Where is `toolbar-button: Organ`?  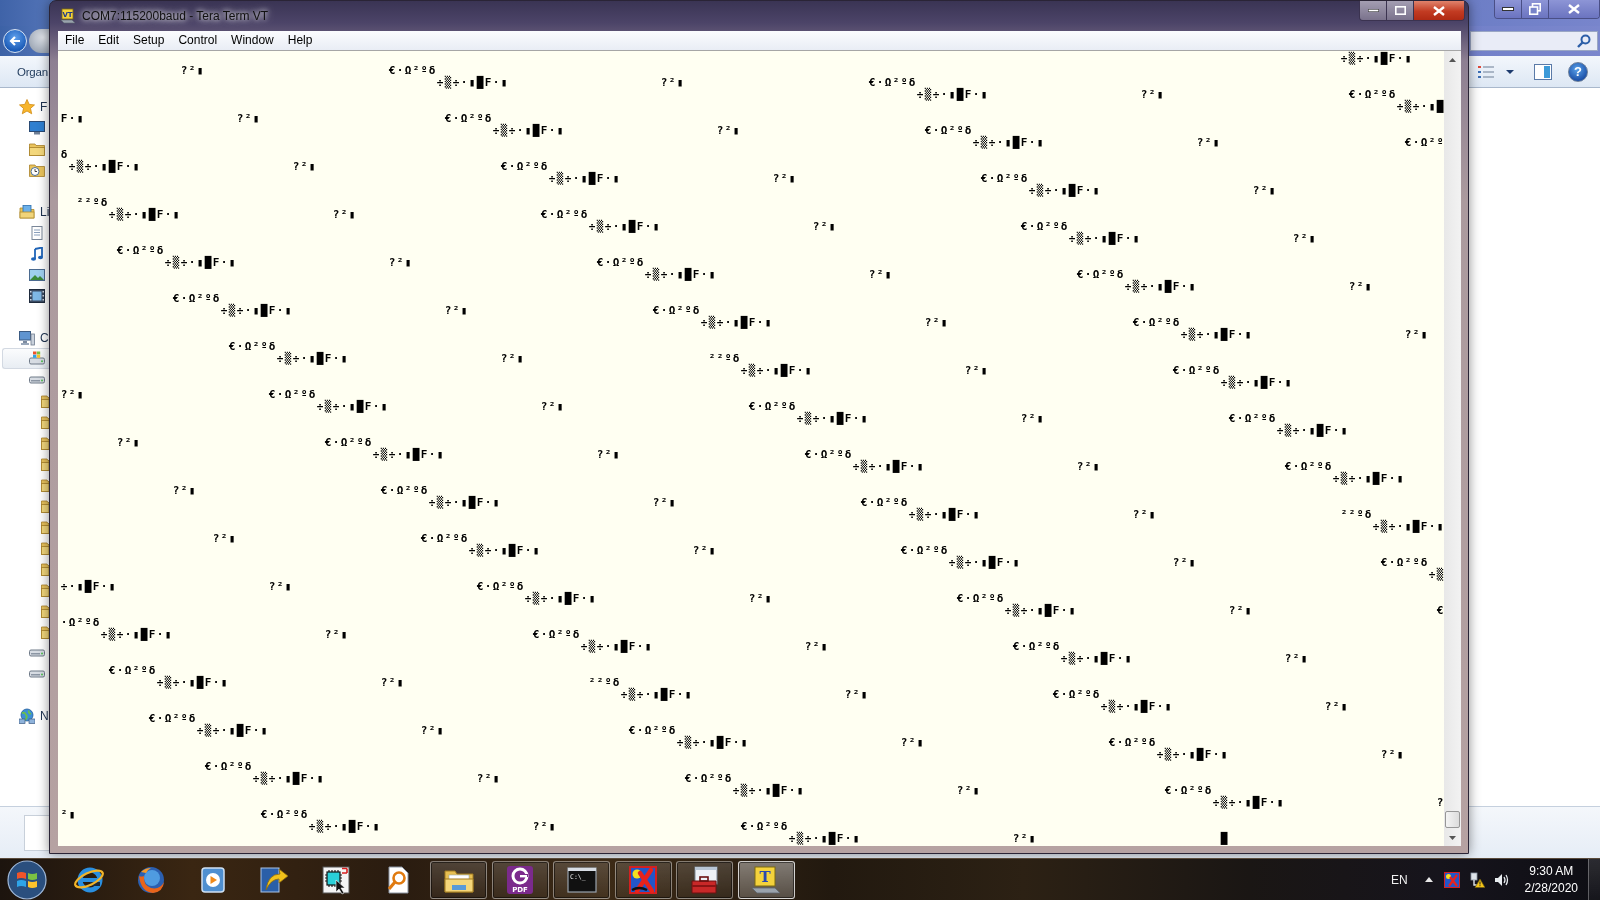
toolbar-button: Organ is located at coordinates (32, 71).